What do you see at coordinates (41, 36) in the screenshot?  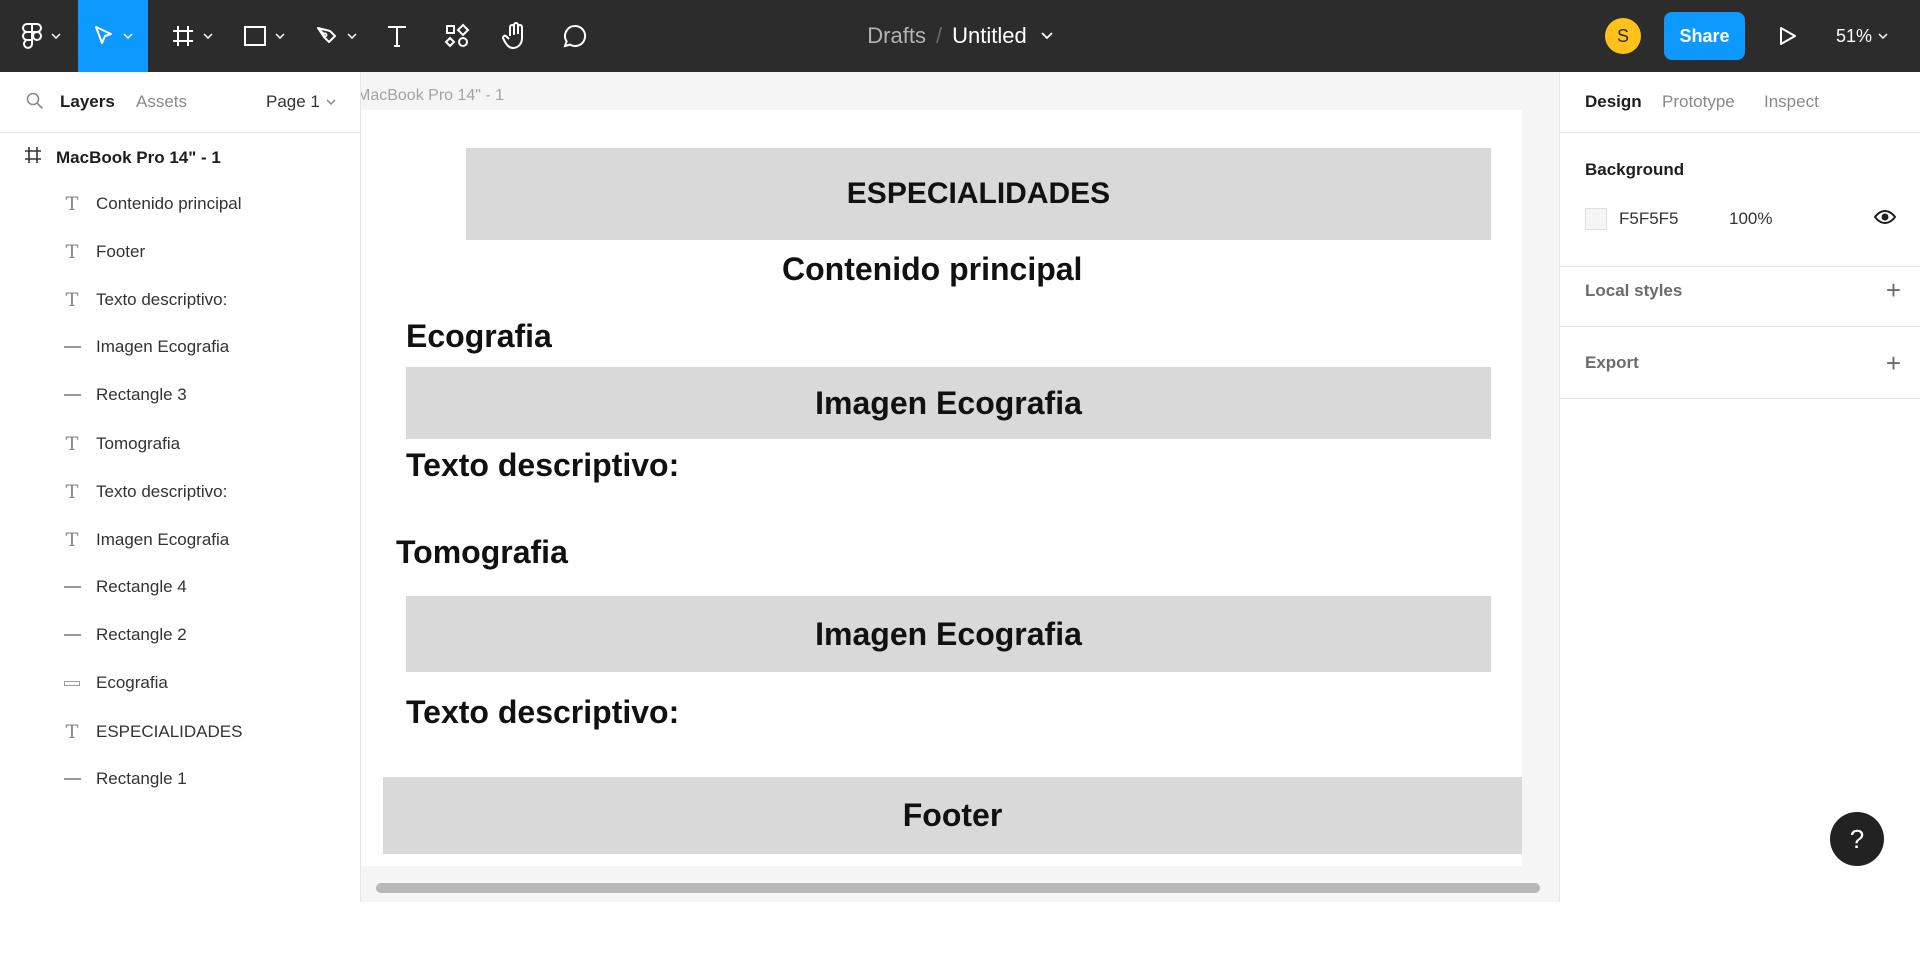 I see `main-menu-button` at bounding box center [41, 36].